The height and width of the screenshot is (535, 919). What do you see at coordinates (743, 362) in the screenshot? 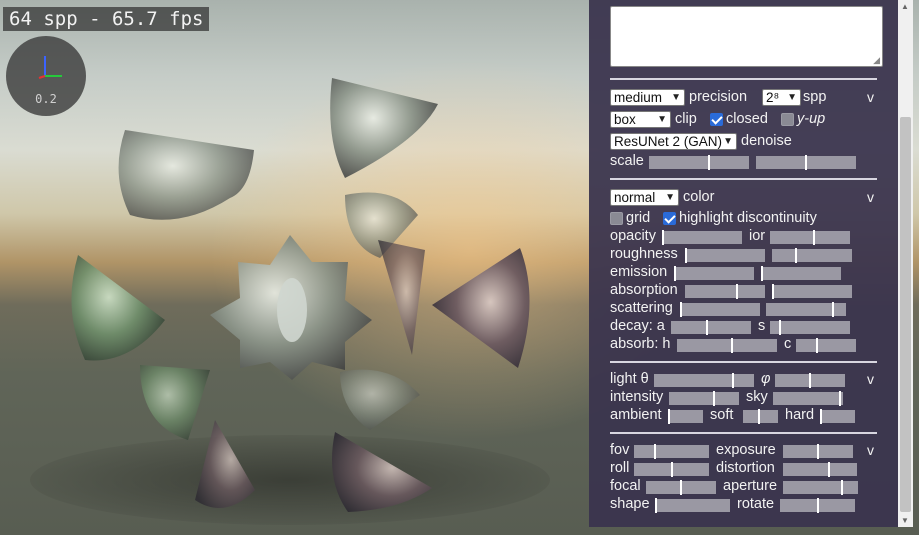
I see `divider` at bounding box center [743, 362].